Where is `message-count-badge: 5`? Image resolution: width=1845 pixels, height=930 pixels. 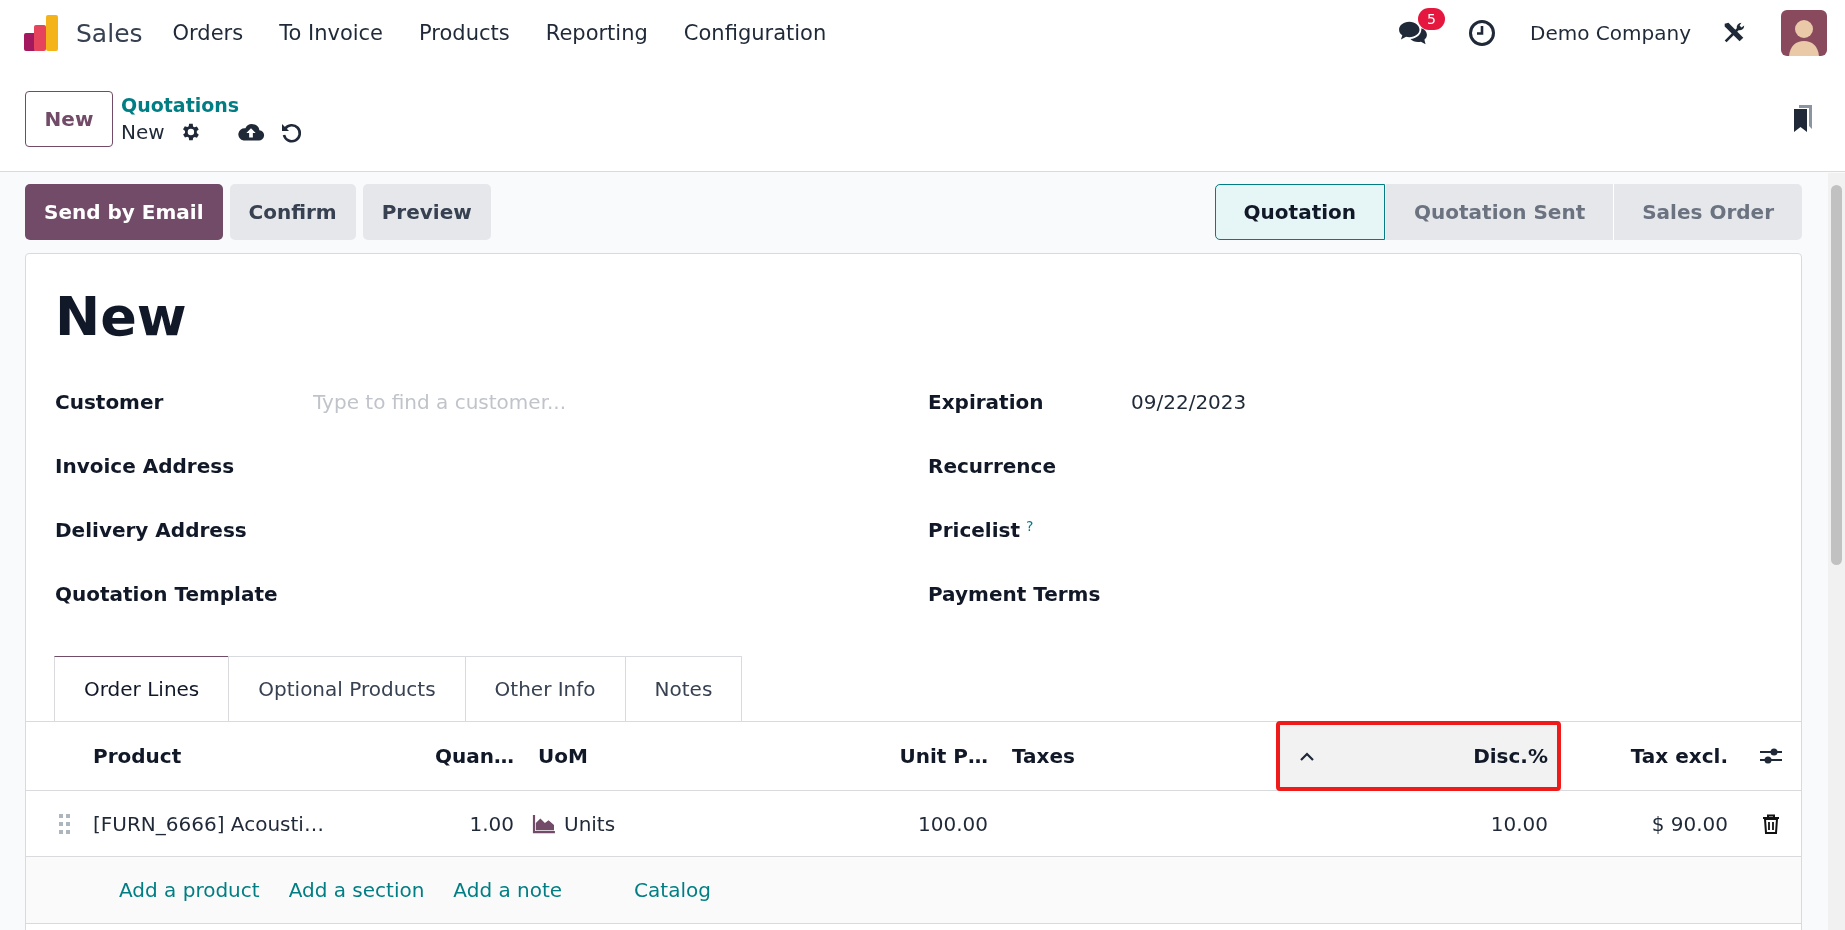 message-count-badge: 5 is located at coordinates (1431, 19).